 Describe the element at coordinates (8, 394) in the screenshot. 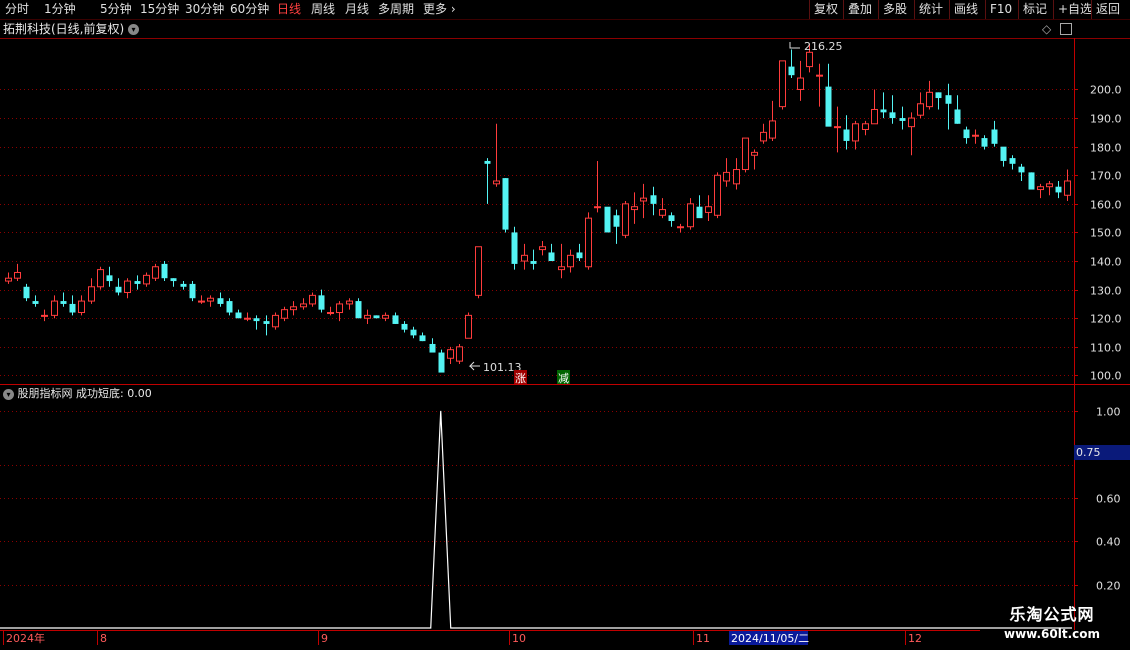

I see `chevron-down-icon: ▾` at that location.